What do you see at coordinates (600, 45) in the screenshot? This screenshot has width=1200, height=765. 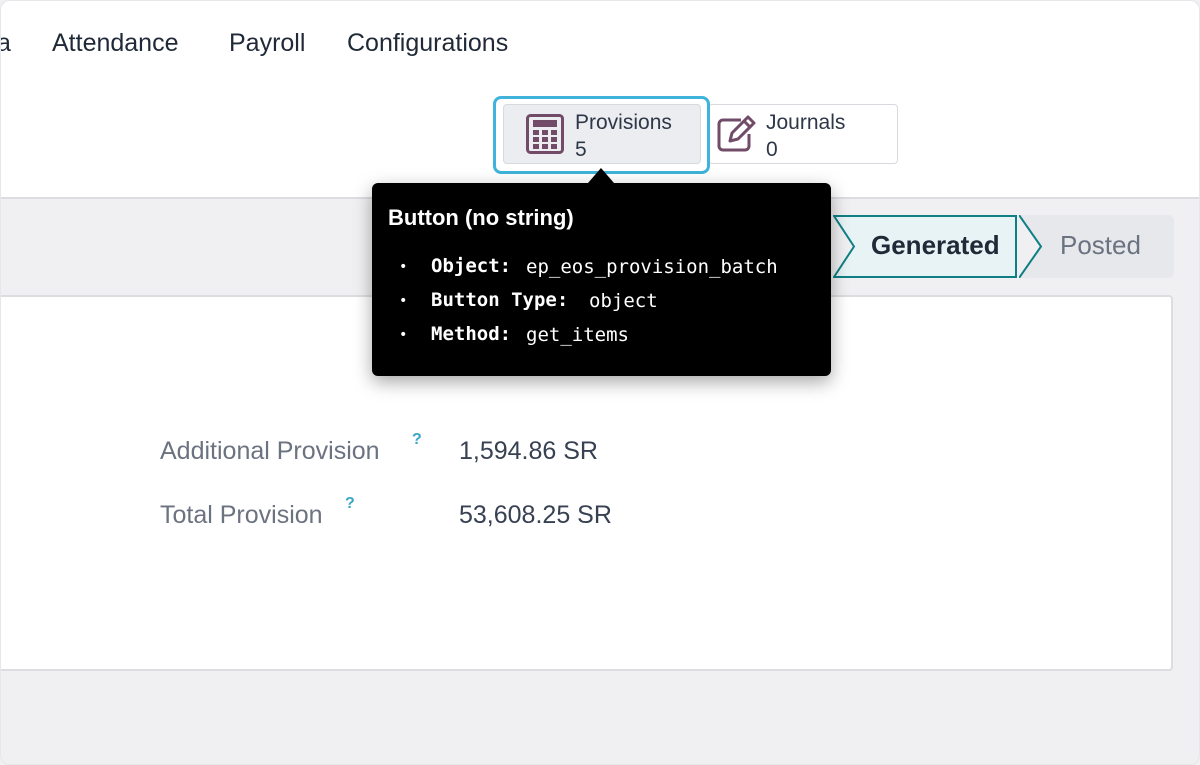 I see `top-navbar: a Attendance Payroll Configurations` at bounding box center [600, 45].